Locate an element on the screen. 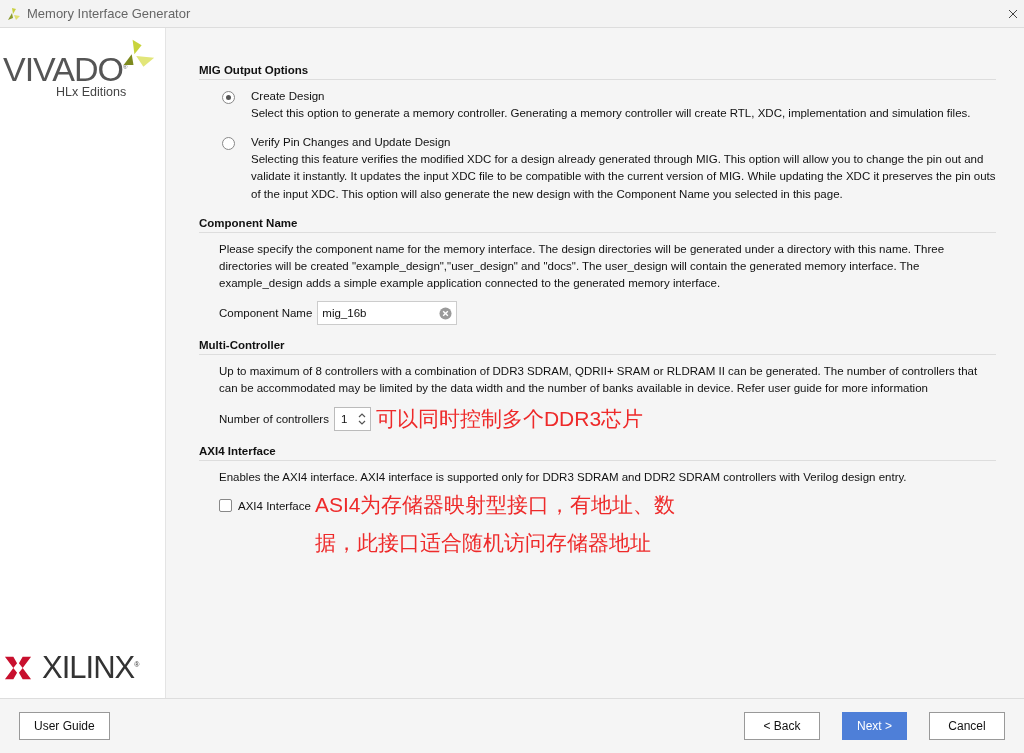 The height and width of the screenshot is (753, 1024). annotation-text: 可以同时控制多个DDR3芯片 is located at coordinates (509, 419).